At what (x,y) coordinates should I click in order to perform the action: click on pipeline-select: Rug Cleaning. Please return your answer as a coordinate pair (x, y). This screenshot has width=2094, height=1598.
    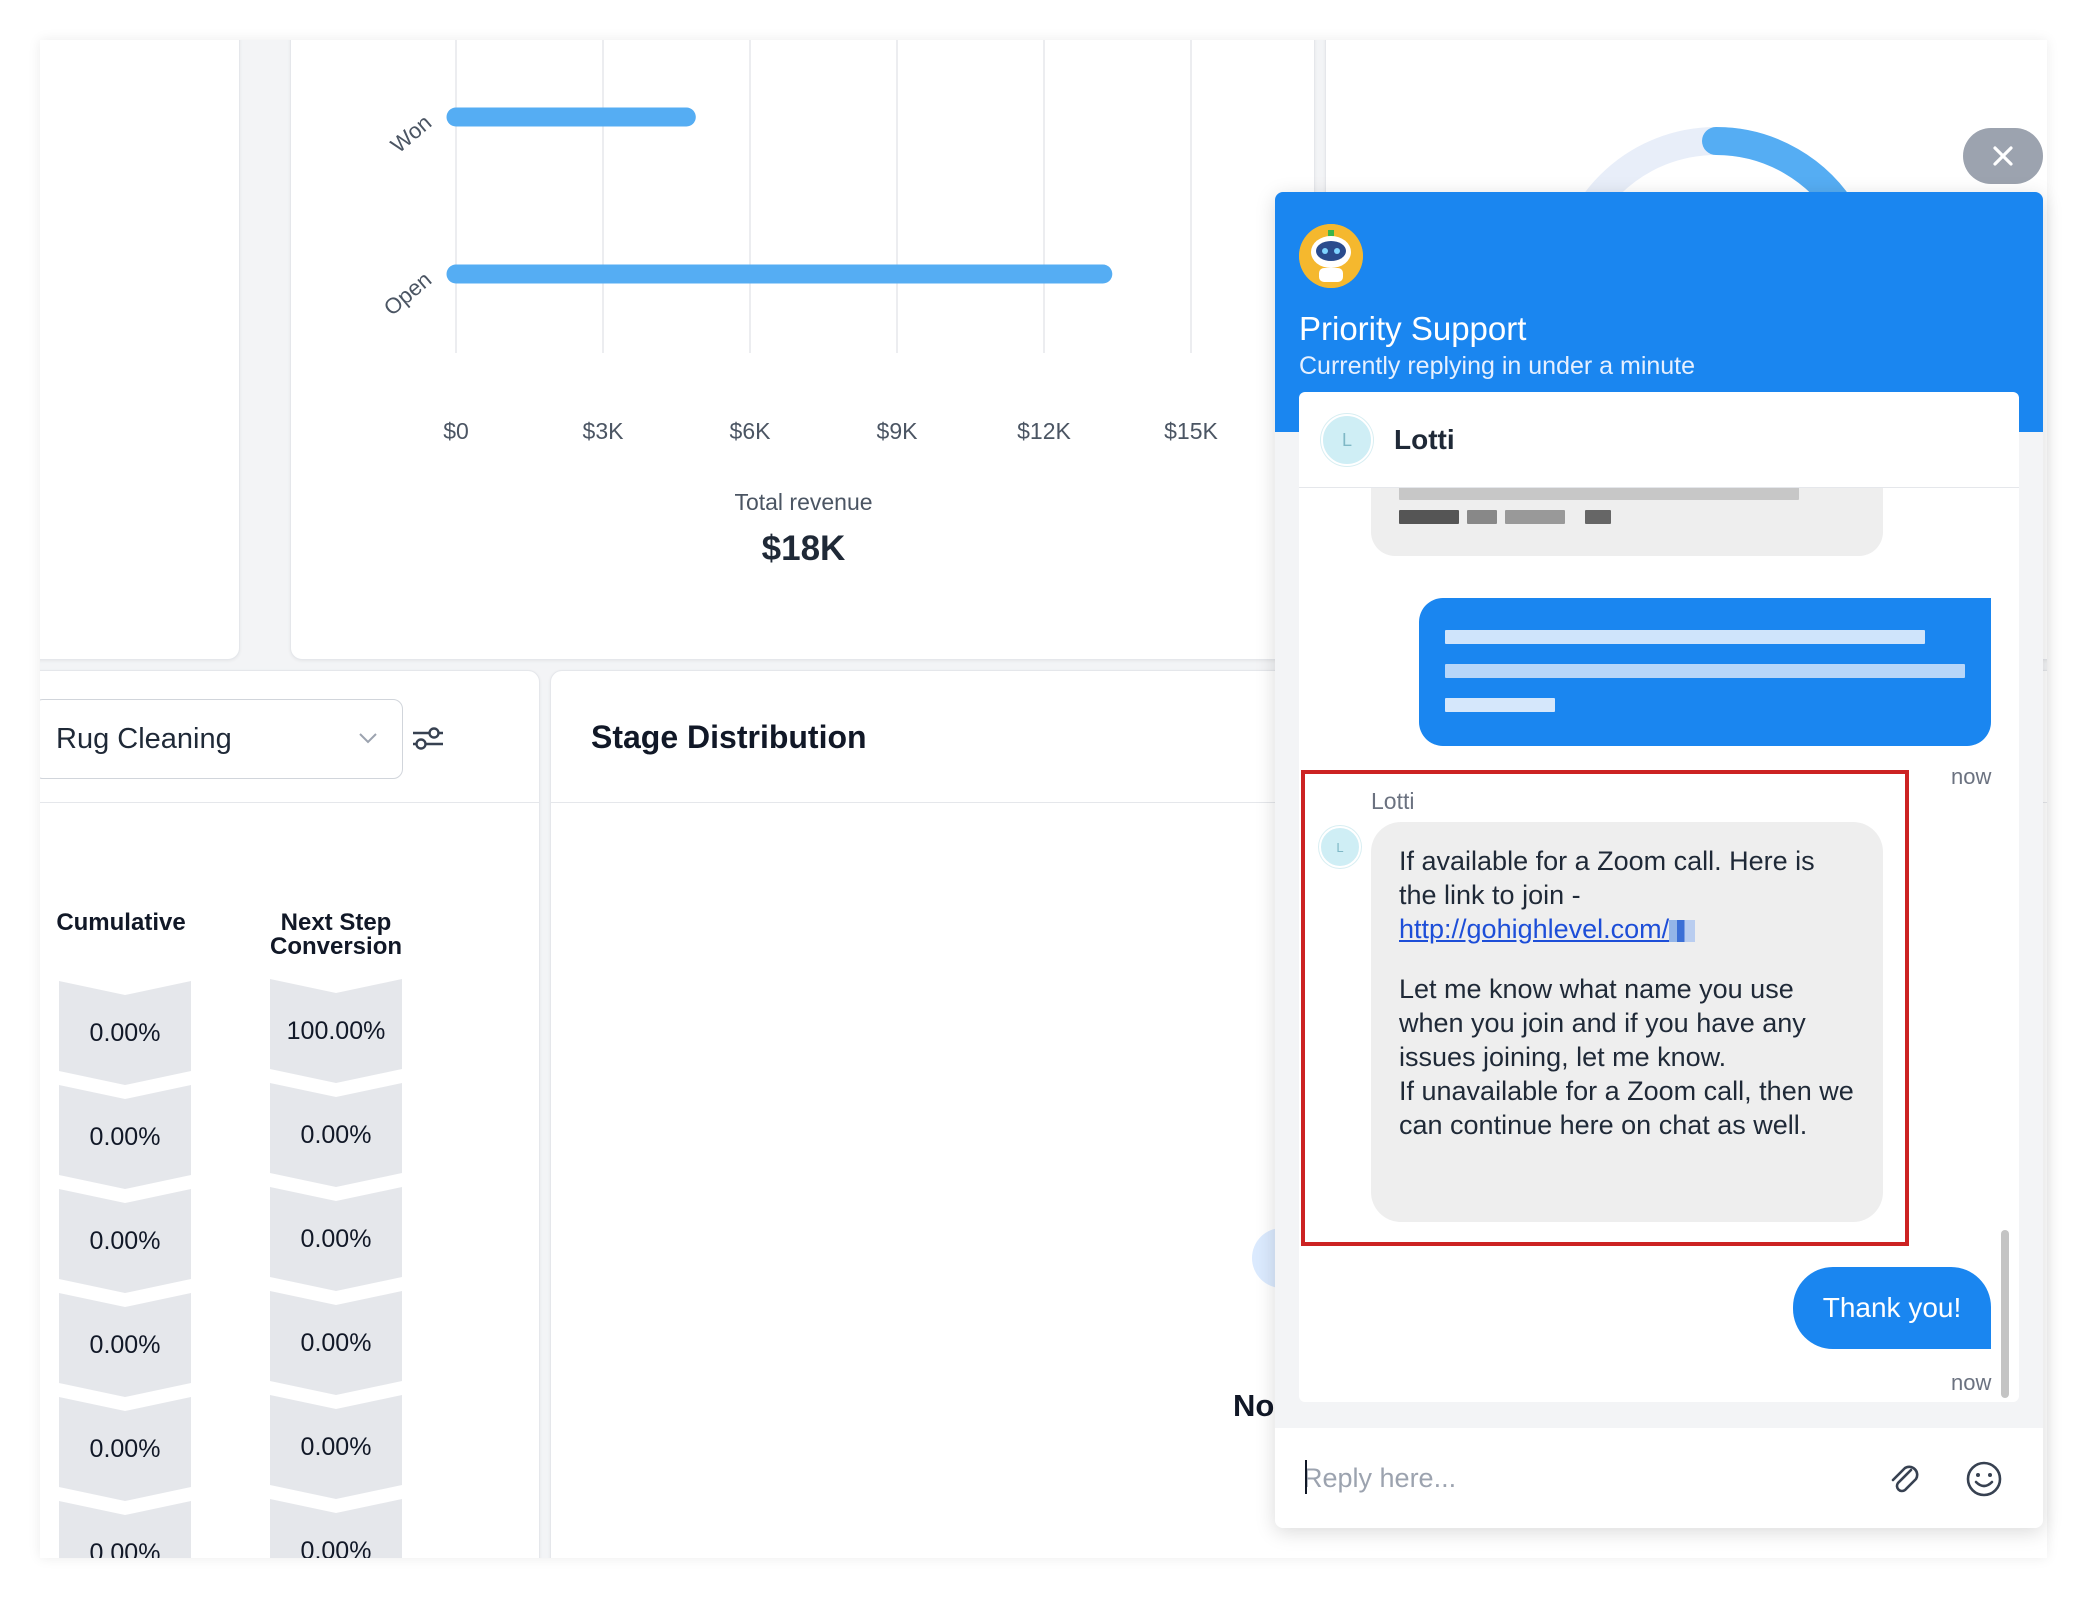
    Looking at the image, I should click on (221, 739).